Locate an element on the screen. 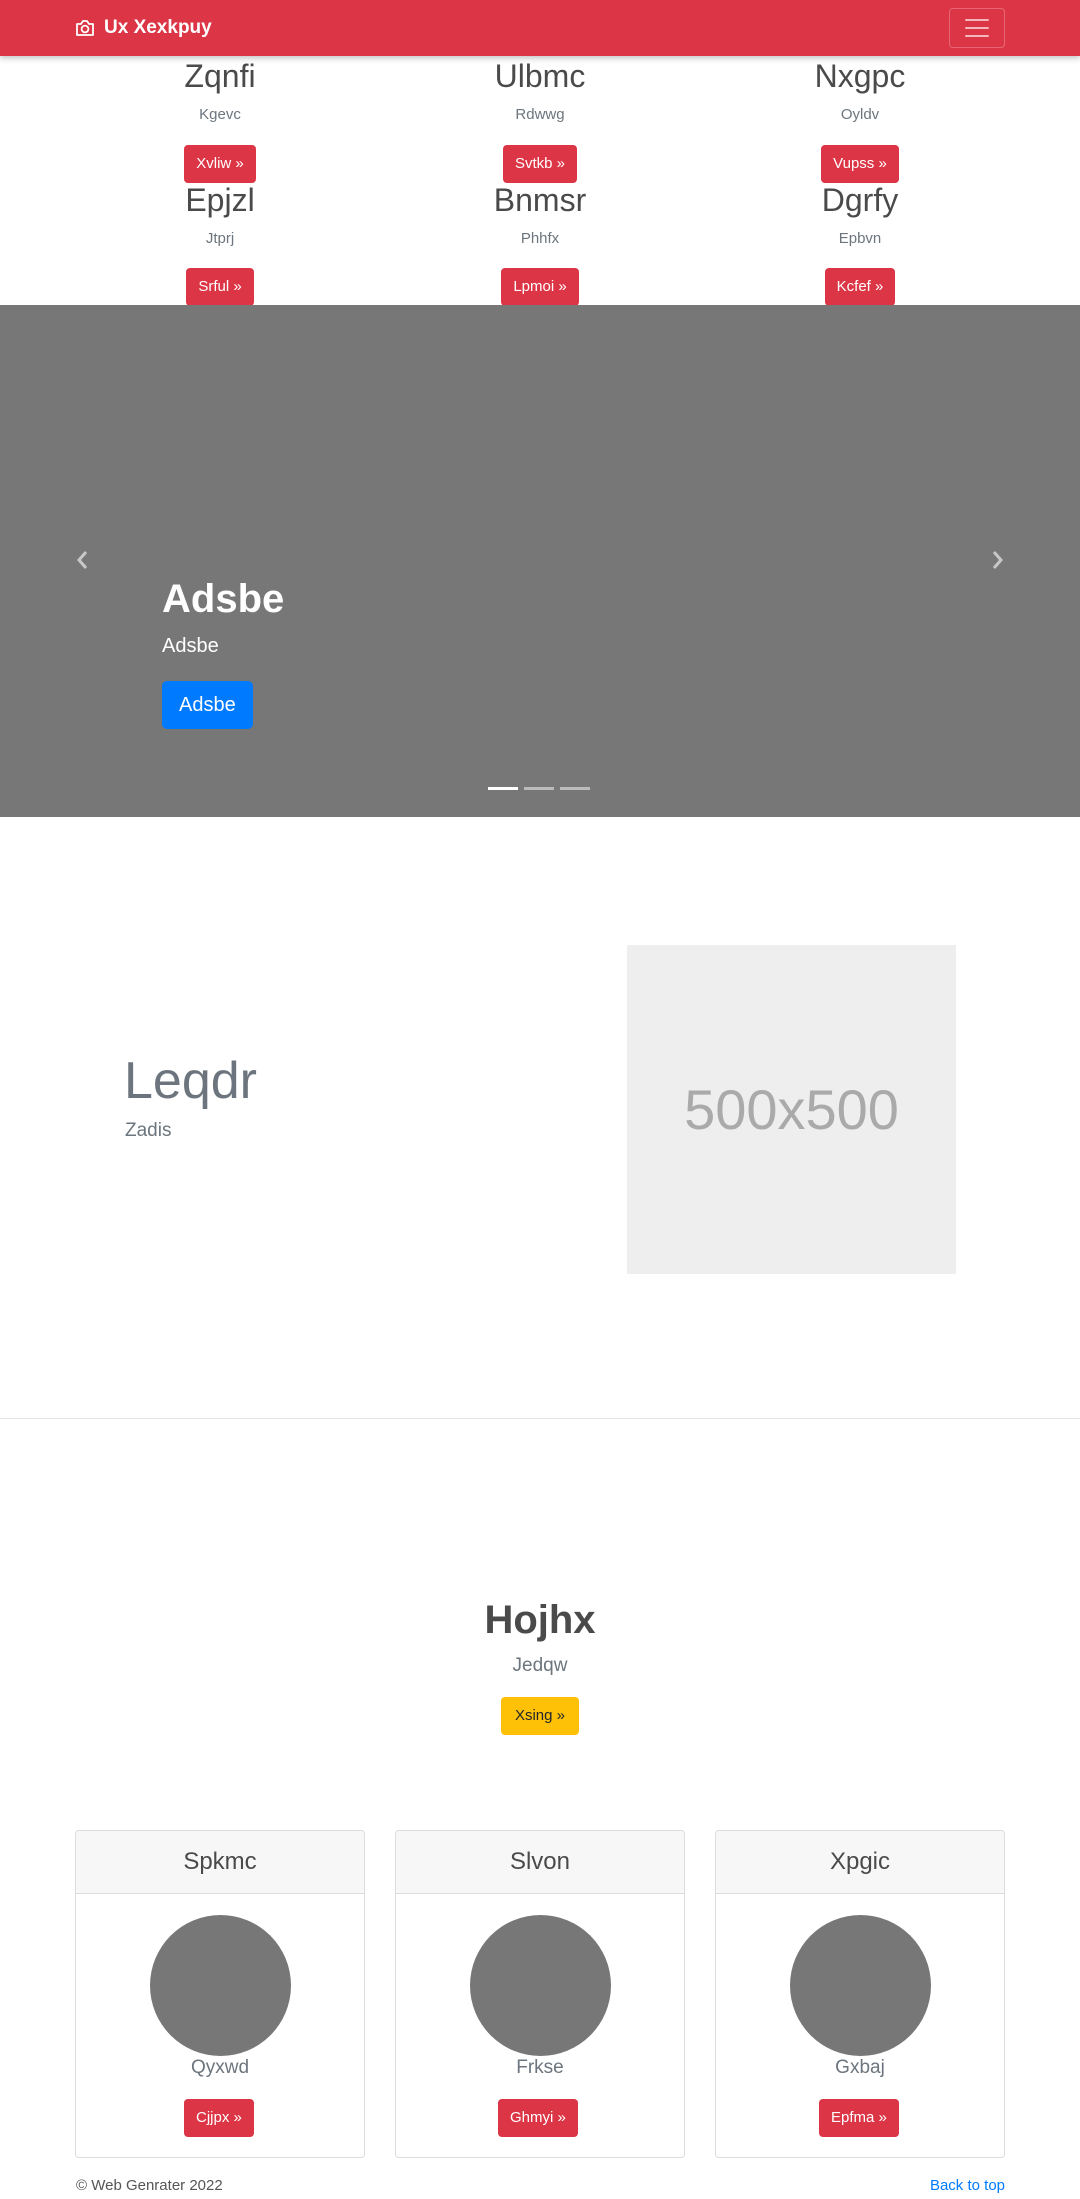  brand-name: Ux Xexkpuy is located at coordinates (158, 27).